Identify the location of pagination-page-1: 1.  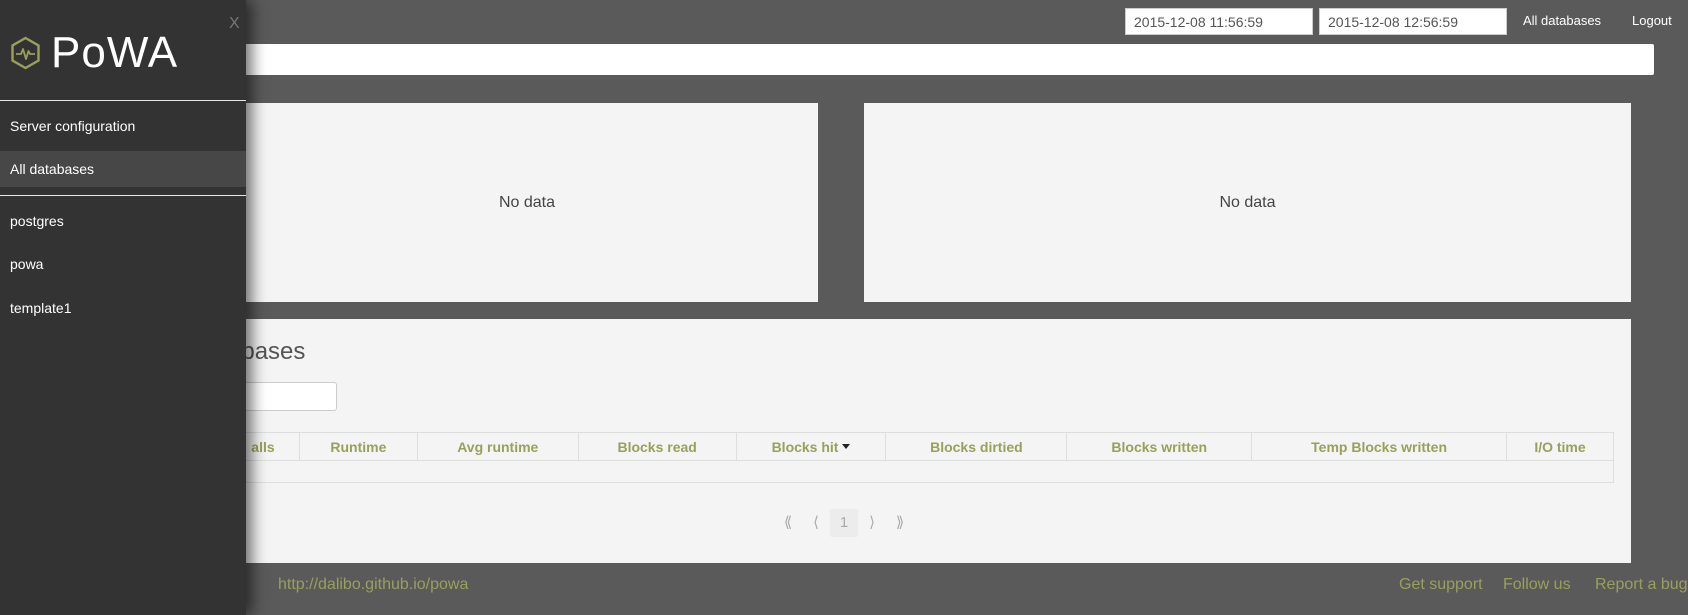
(844, 523).